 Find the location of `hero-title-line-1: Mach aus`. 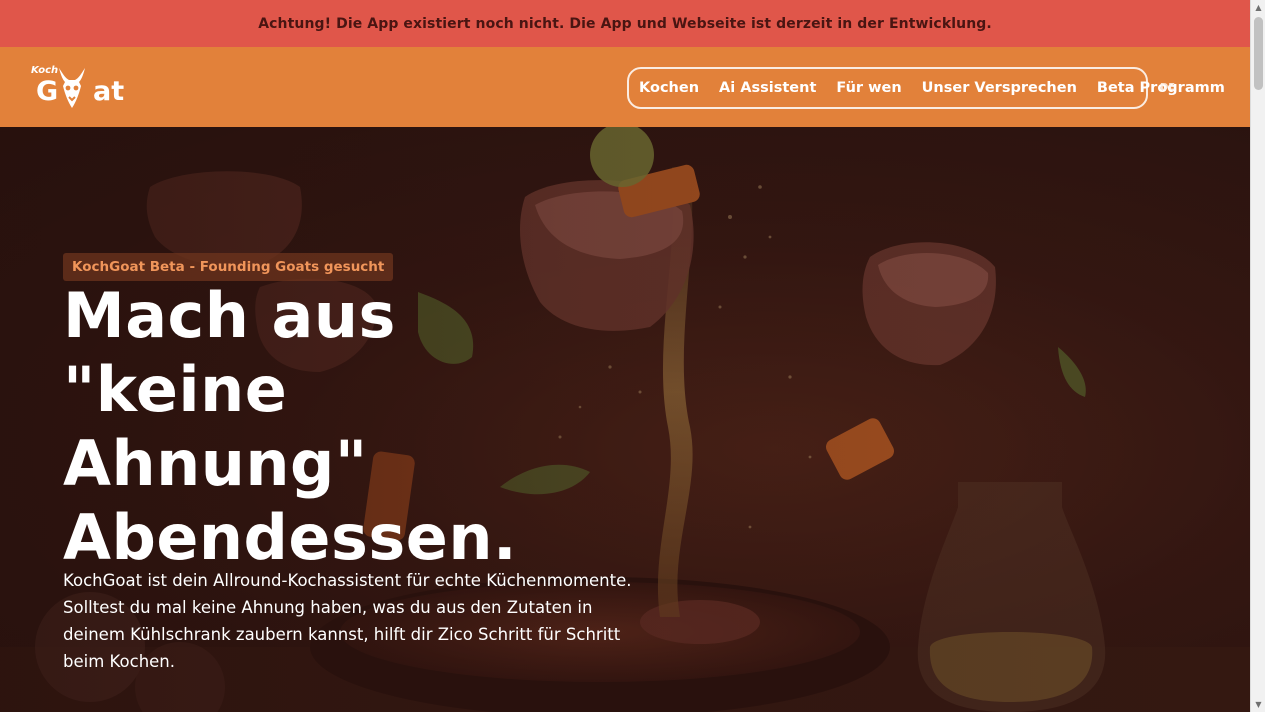

hero-title-line-1: Mach aus is located at coordinates (229, 315).